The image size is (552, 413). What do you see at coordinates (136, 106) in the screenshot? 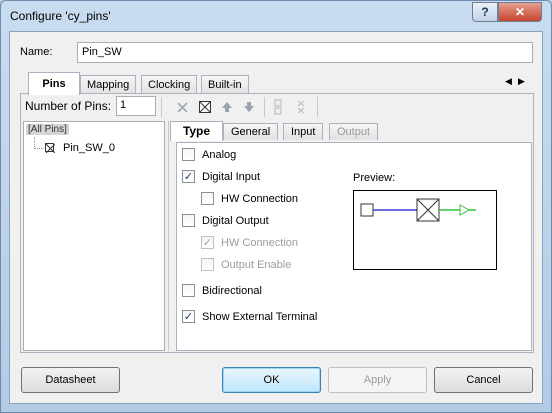
I see `number-of-pins-input: 1` at bounding box center [136, 106].